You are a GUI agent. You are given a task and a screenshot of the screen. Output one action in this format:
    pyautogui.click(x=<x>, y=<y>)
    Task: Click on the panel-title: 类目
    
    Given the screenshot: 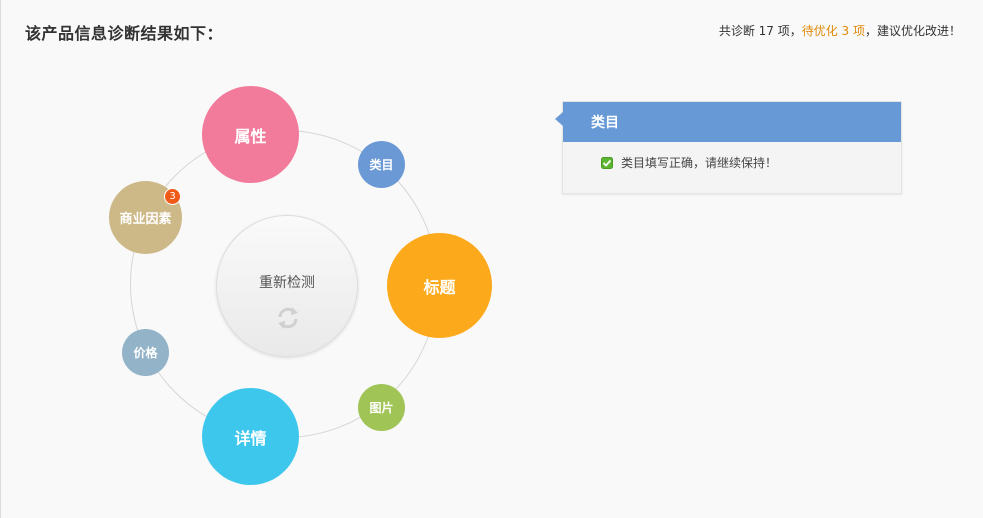 What is the action you would take?
    pyautogui.click(x=732, y=122)
    